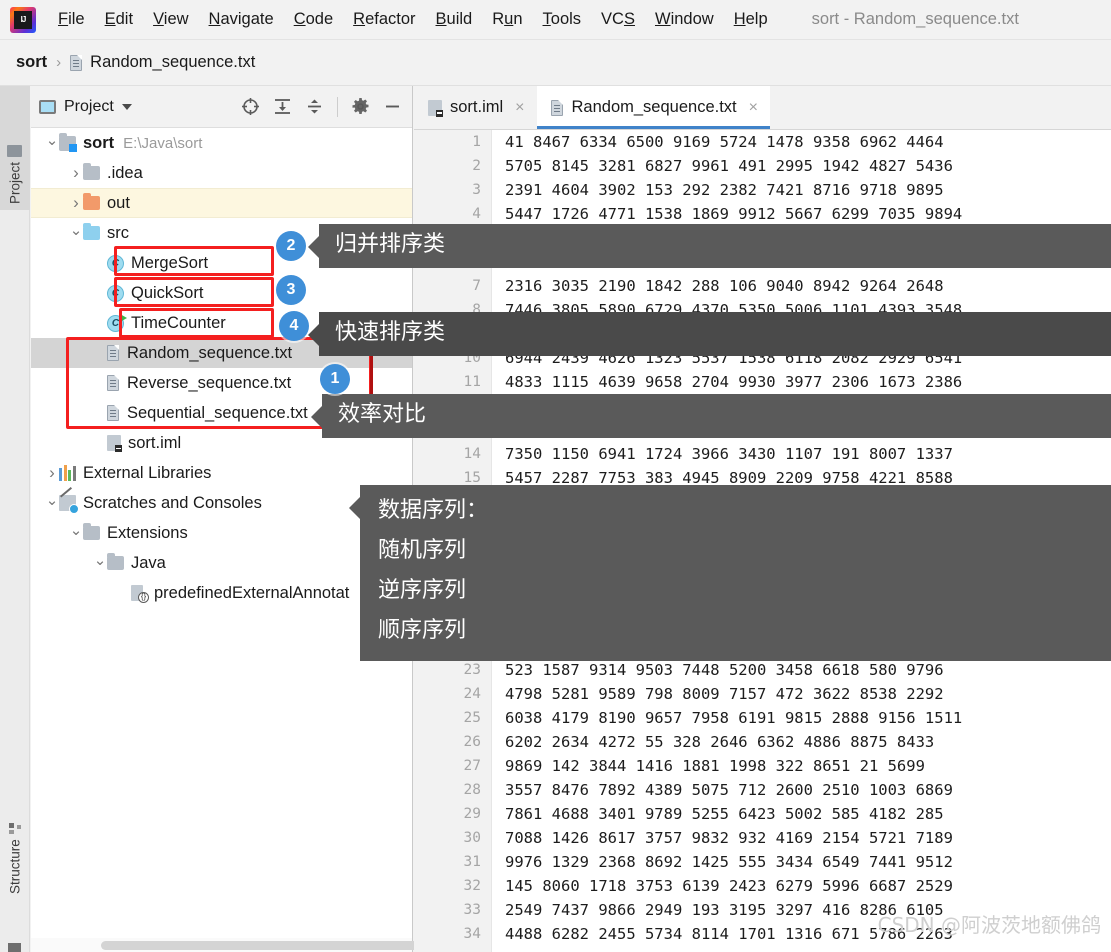 The width and height of the screenshot is (1111, 952). I want to click on editor-tab-bar: sort.iml × Random_sequence.txt ×, so click(762, 108).